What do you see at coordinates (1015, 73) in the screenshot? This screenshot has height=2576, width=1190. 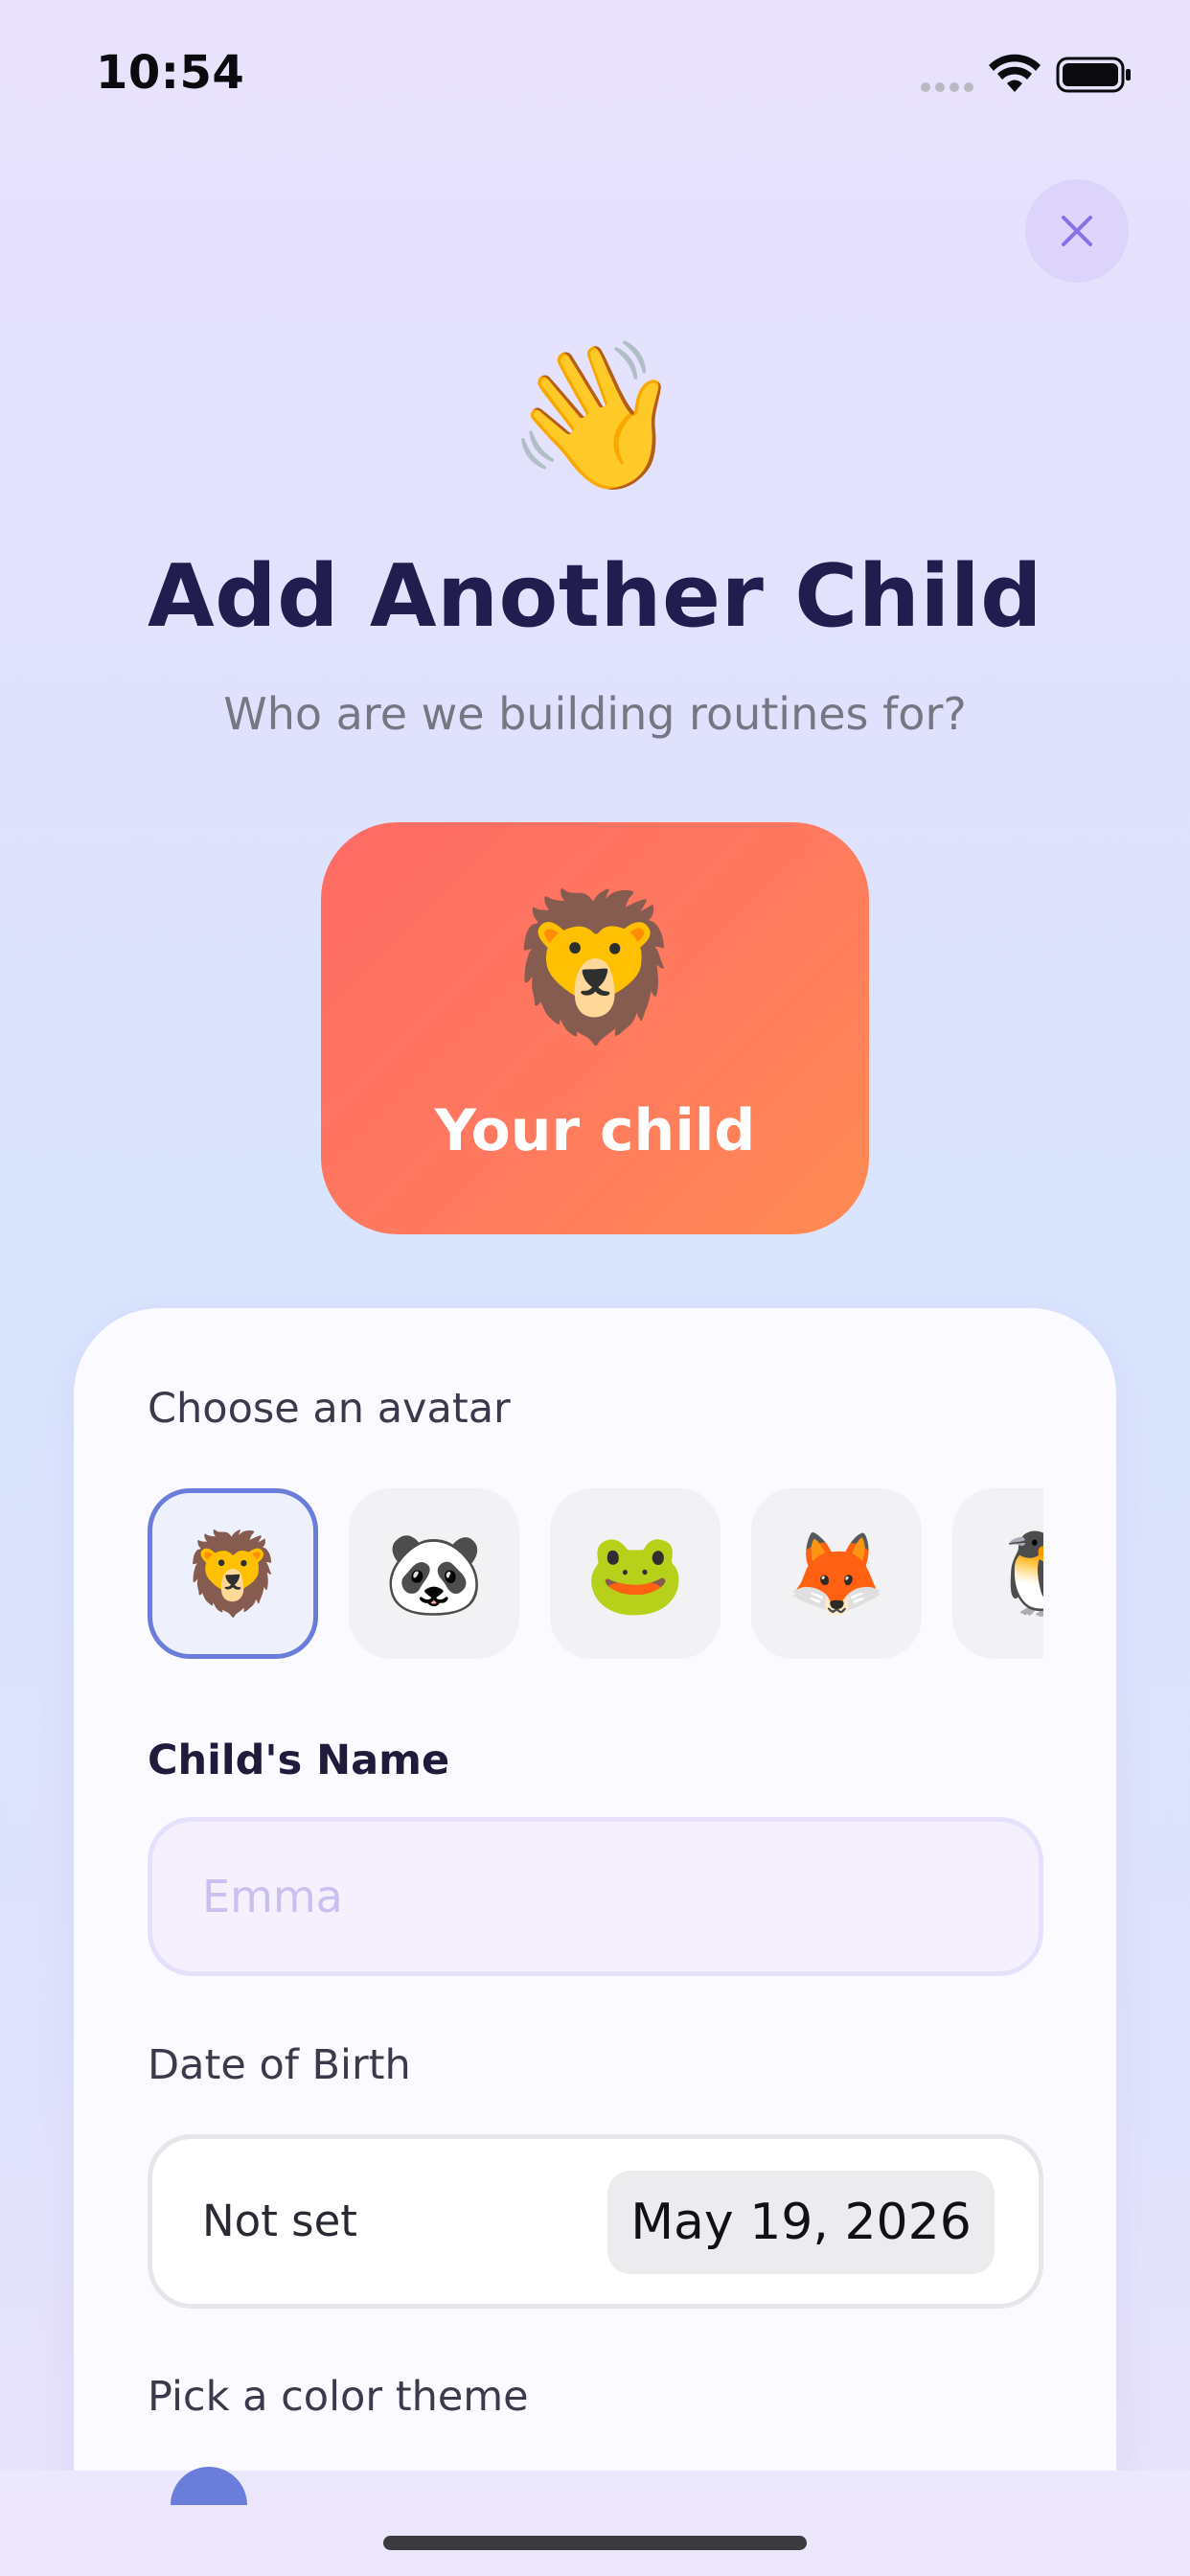 I see `wifi-icon` at bounding box center [1015, 73].